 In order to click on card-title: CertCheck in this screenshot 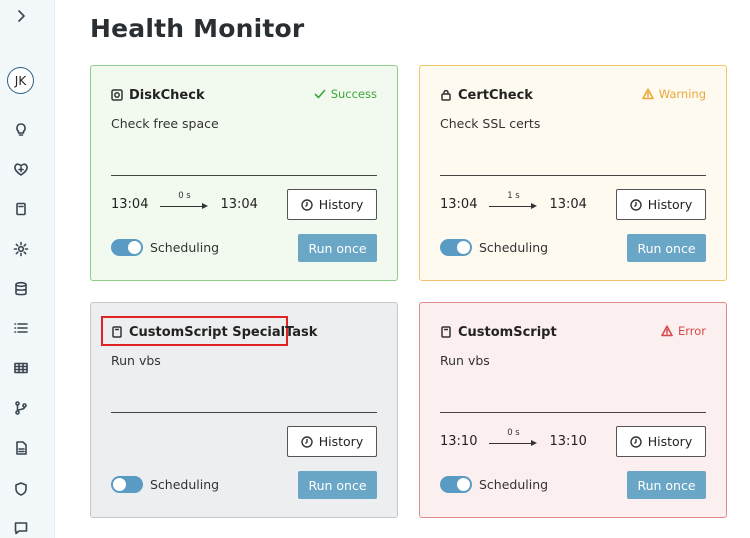, I will do `click(495, 95)`.